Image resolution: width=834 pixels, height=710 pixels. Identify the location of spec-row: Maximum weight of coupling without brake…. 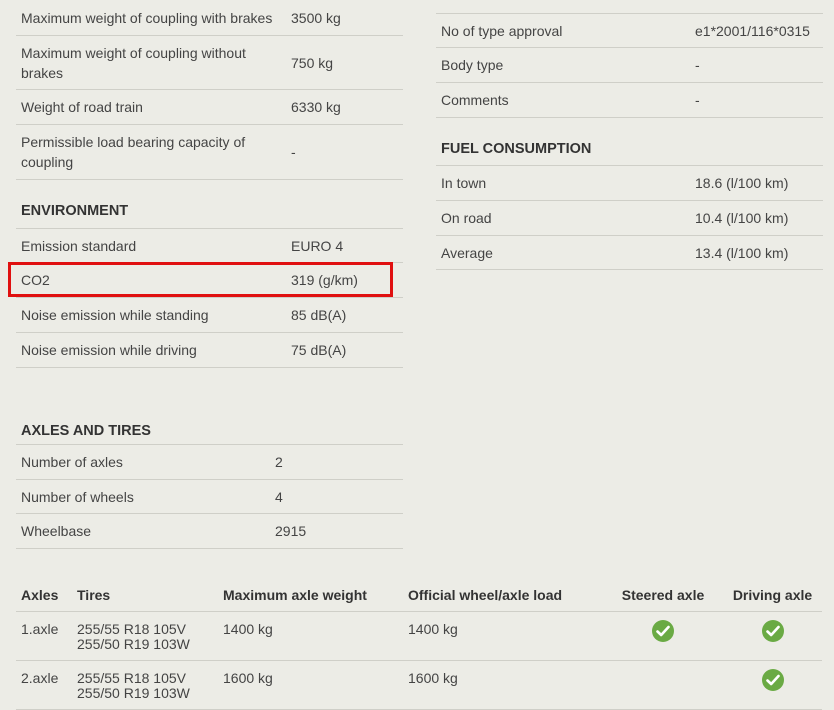
(209, 63).